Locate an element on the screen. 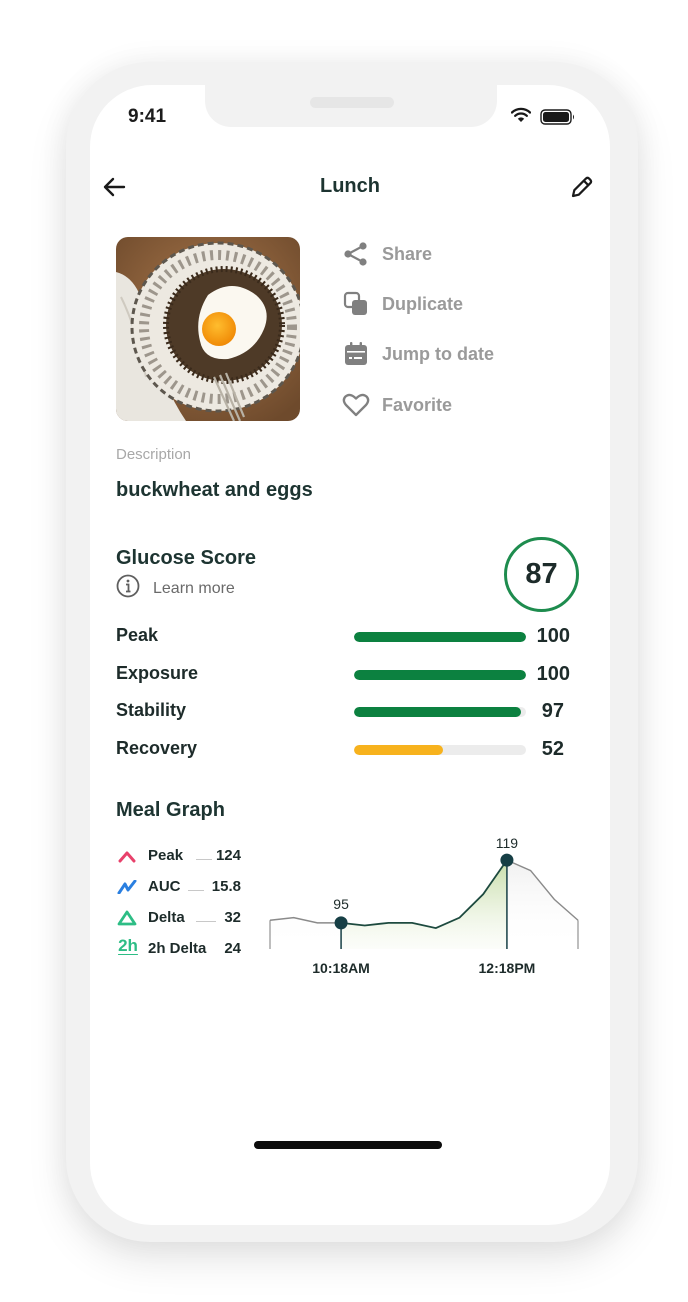 Image resolution: width=688 pixels, height=1302 pixels. glucose-score-badge: 87 is located at coordinates (541, 574).